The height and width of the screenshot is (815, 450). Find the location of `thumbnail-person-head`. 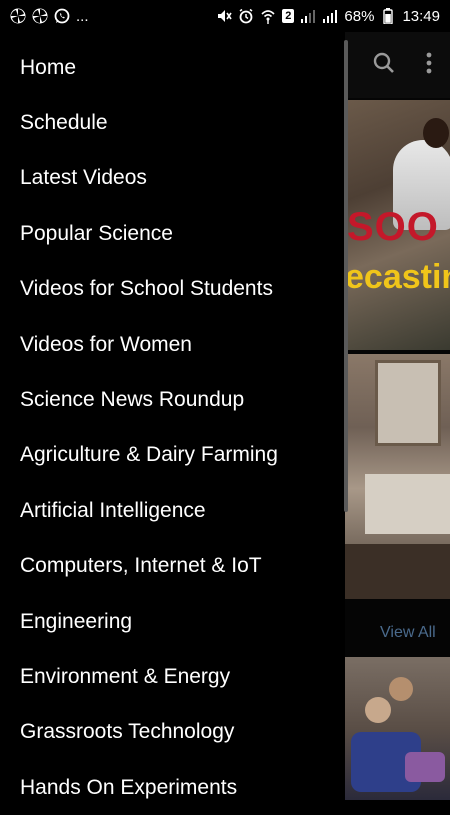

thumbnail-person-head is located at coordinates (436, 133).